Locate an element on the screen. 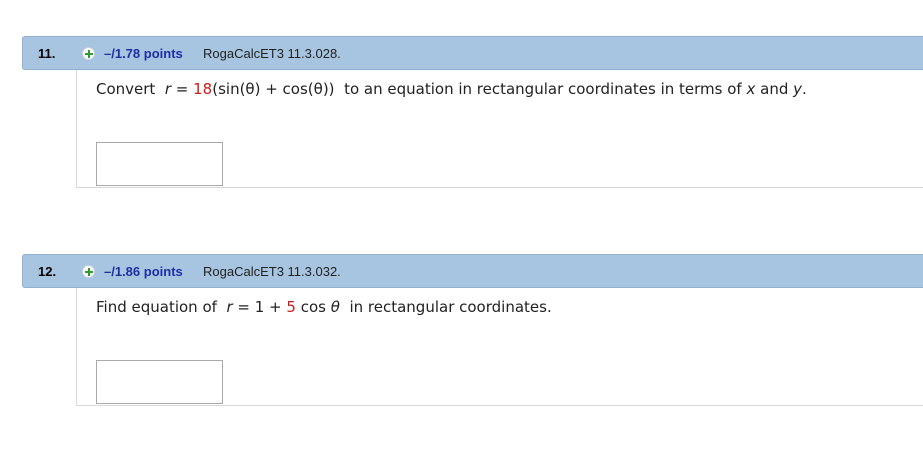 This screenshot has width=923, height=458. equals-expression: = 1 + is located at coordinates (259, 307).